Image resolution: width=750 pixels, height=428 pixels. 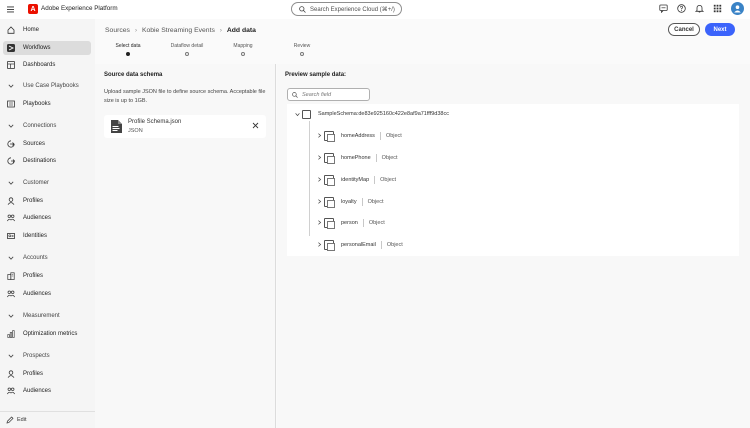 What do you see at coordinates (11, 374) in the screenshot?
I see `profile-icon` at bounding box center [11, 374].